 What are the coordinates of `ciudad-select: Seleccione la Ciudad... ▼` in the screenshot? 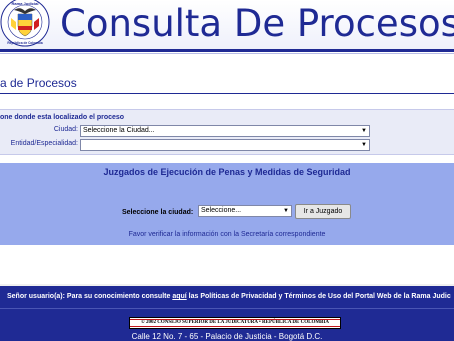 It's located at (225, 131).